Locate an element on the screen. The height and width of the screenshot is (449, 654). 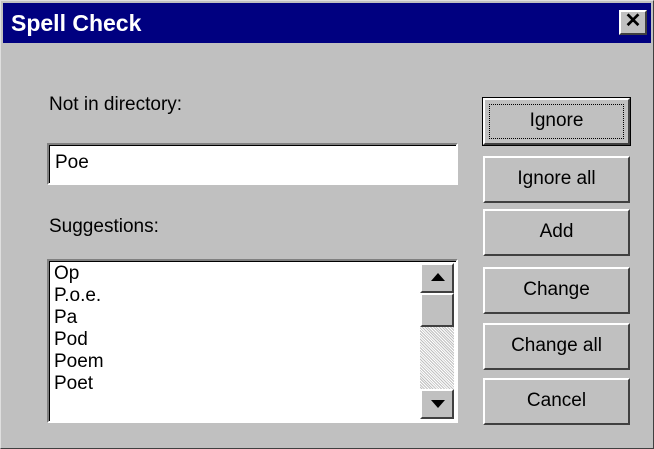
scroll-down-button is located at coordinates (437, 404).